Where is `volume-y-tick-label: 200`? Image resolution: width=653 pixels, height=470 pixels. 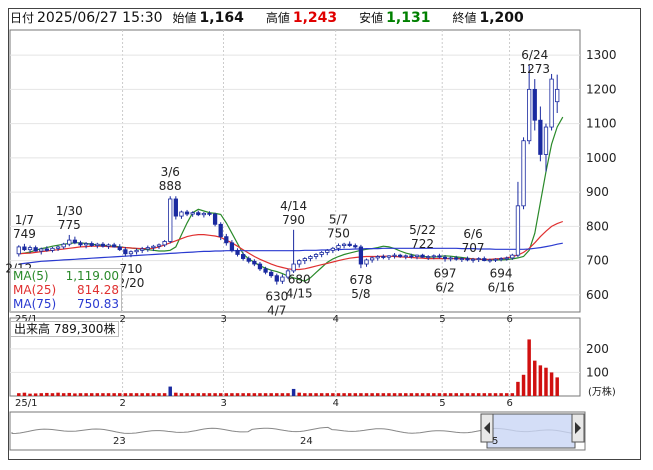
volume-y-tick-label: 200 is located at coordinates (597, 349).